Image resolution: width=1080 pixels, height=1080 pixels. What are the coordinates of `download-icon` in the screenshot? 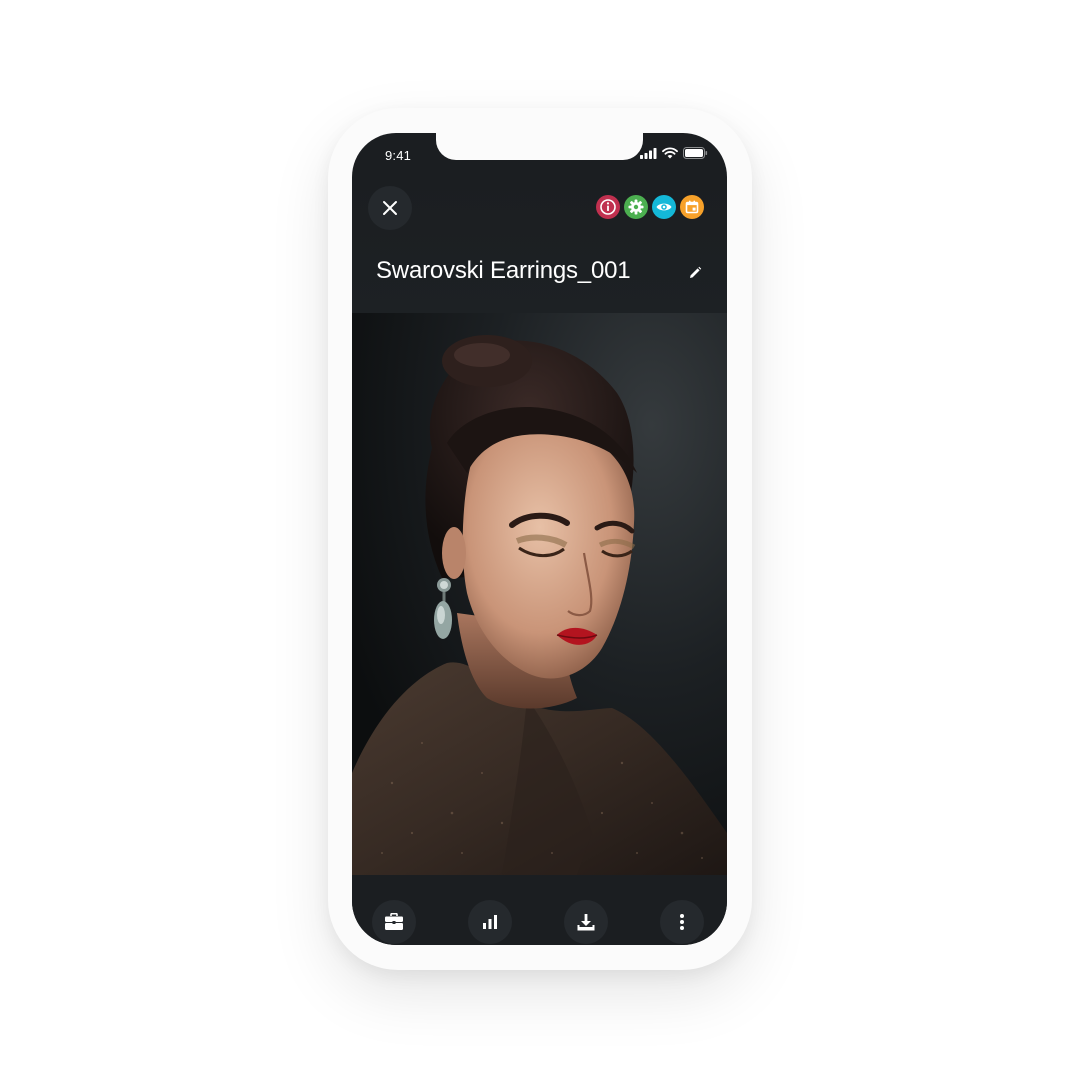 It's located at (586, 922).